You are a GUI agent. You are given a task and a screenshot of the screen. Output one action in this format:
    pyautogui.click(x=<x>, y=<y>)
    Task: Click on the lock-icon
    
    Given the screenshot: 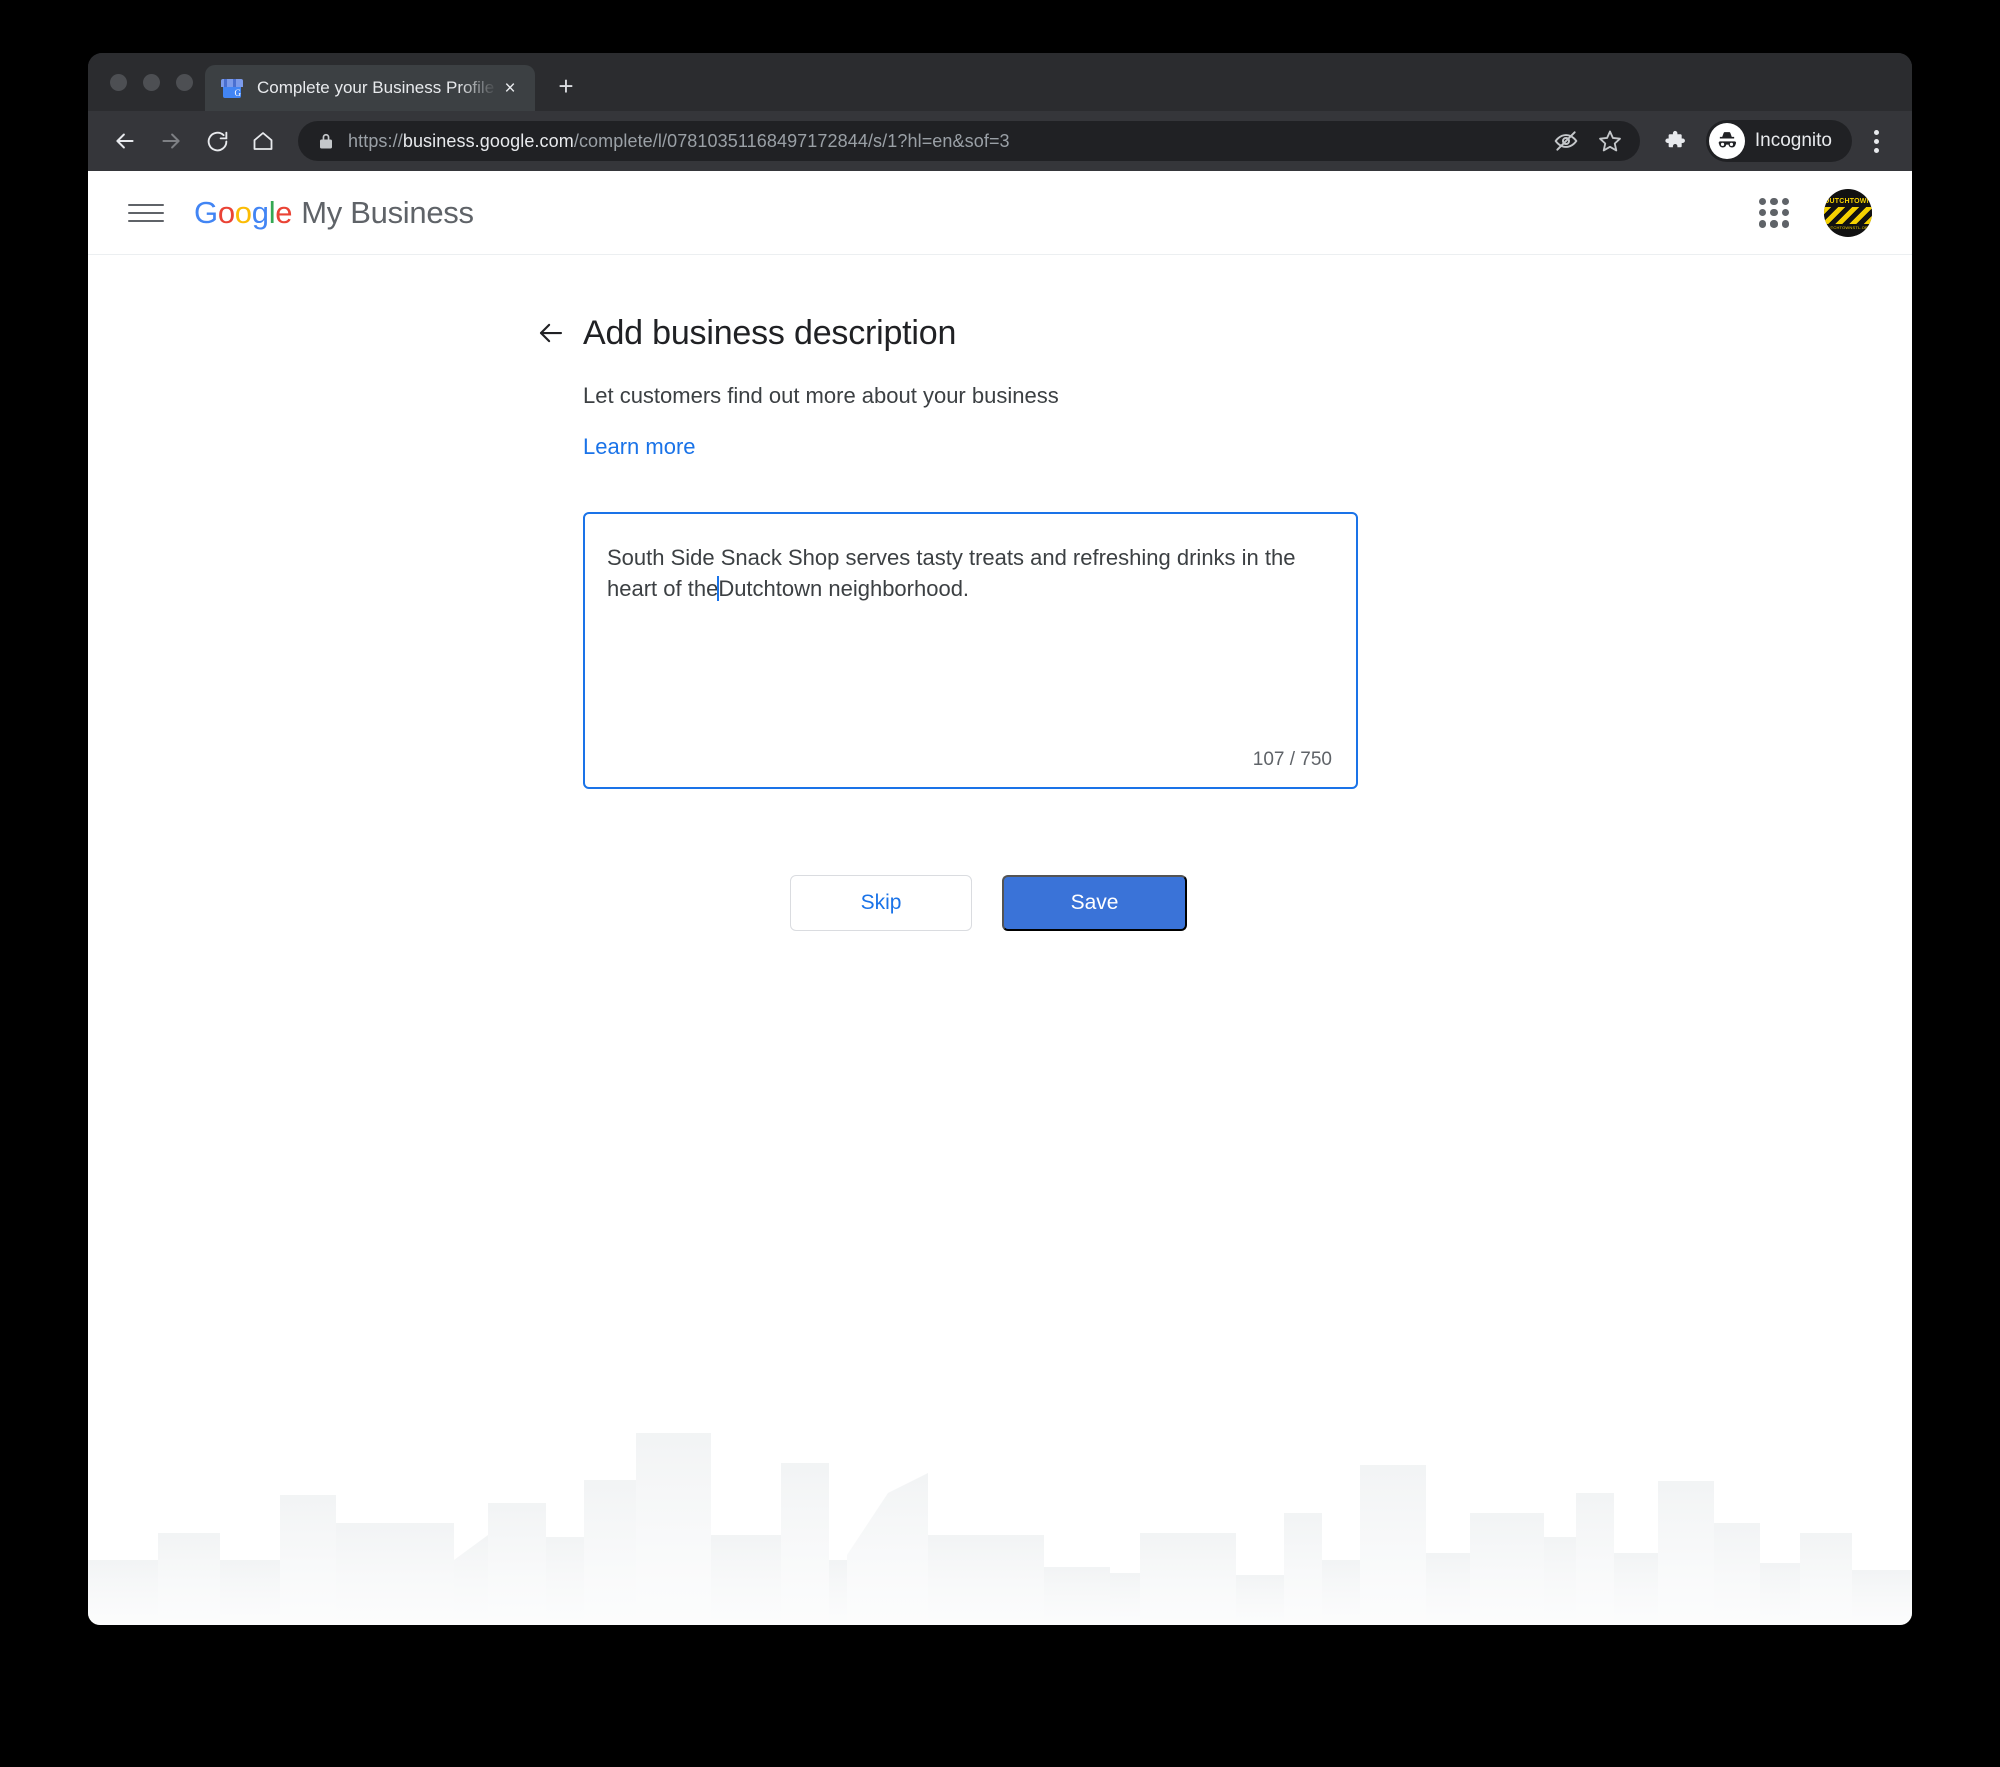 What is the action you would take?
    pyautogui.click(x=326, y=141)
    